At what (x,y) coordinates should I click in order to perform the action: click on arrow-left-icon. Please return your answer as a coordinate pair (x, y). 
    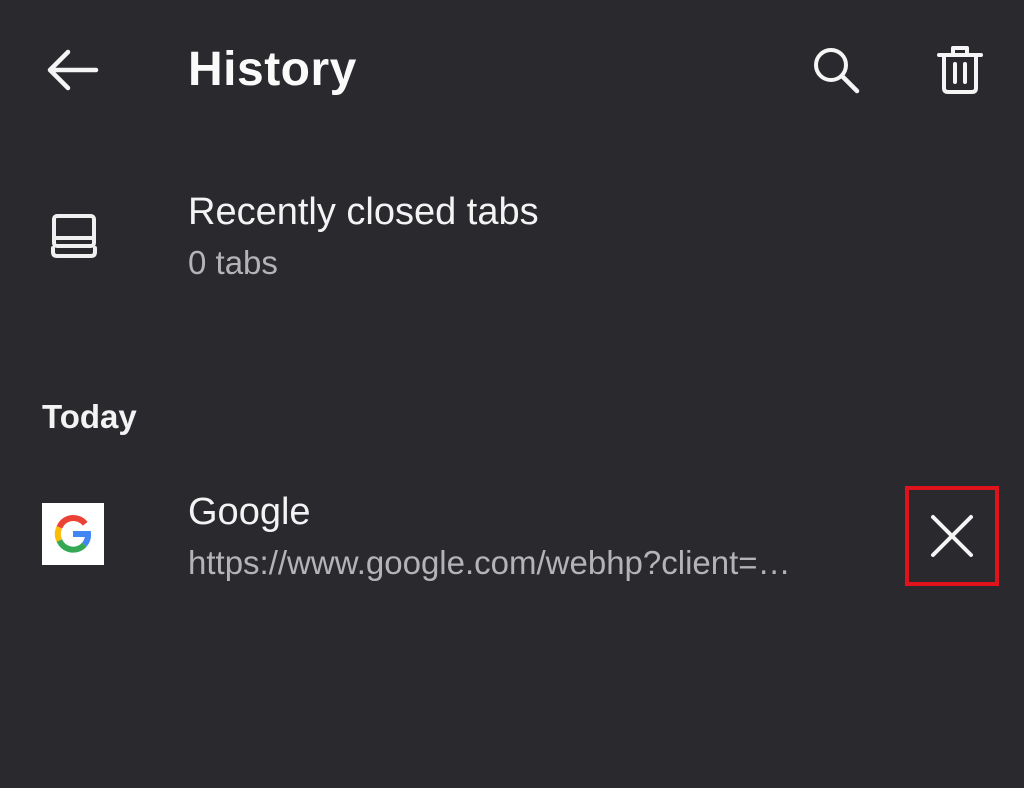
    Looking at the image, I should click on (72, 70).